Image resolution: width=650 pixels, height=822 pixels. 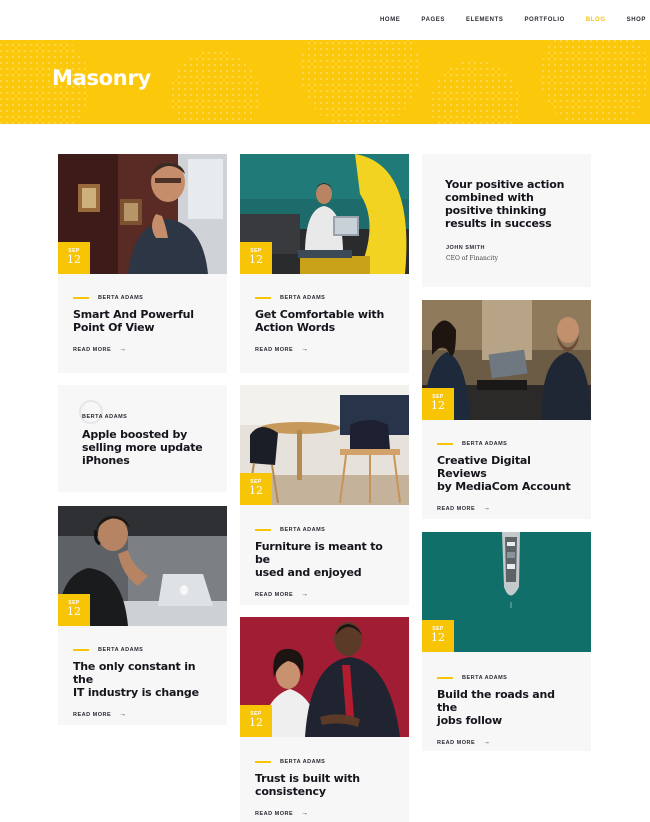 What do you see at coordinates (114, 327) in the screenshot?
I see `title-line: Point Of View` at bounding box center [114, 327].